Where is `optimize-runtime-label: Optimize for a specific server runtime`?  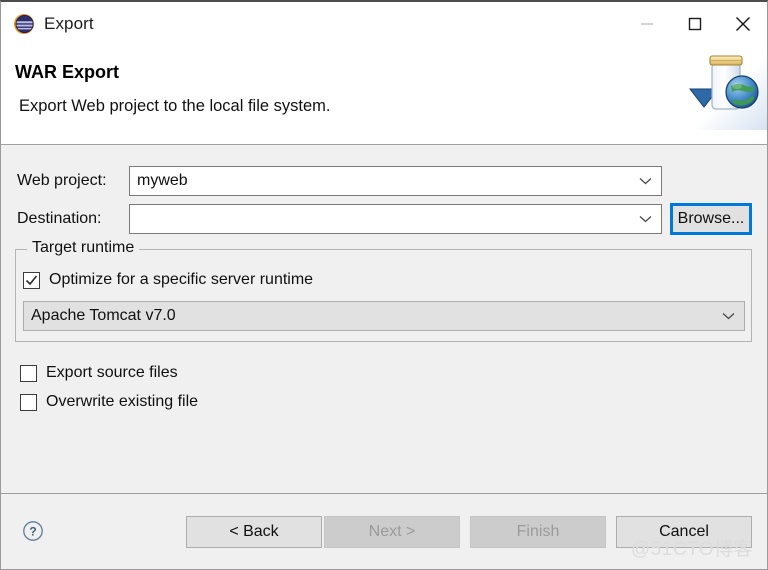
optimize-runtime-label: Optimize for a specific server runtime is located at coordinates (181, 279).